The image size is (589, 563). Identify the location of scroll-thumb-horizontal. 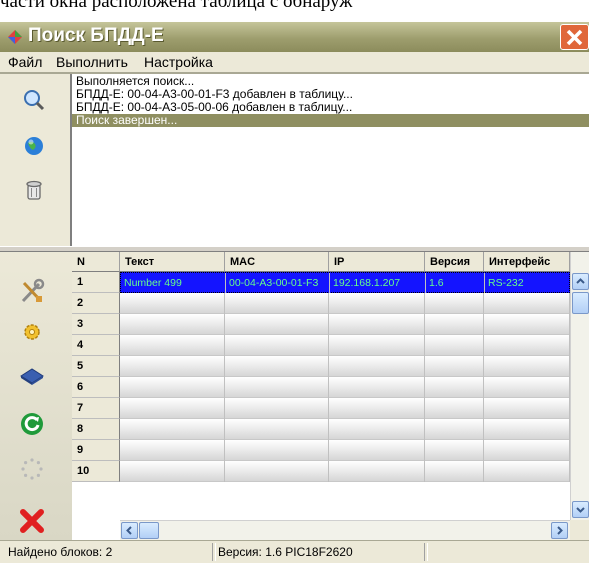
(149, 530).